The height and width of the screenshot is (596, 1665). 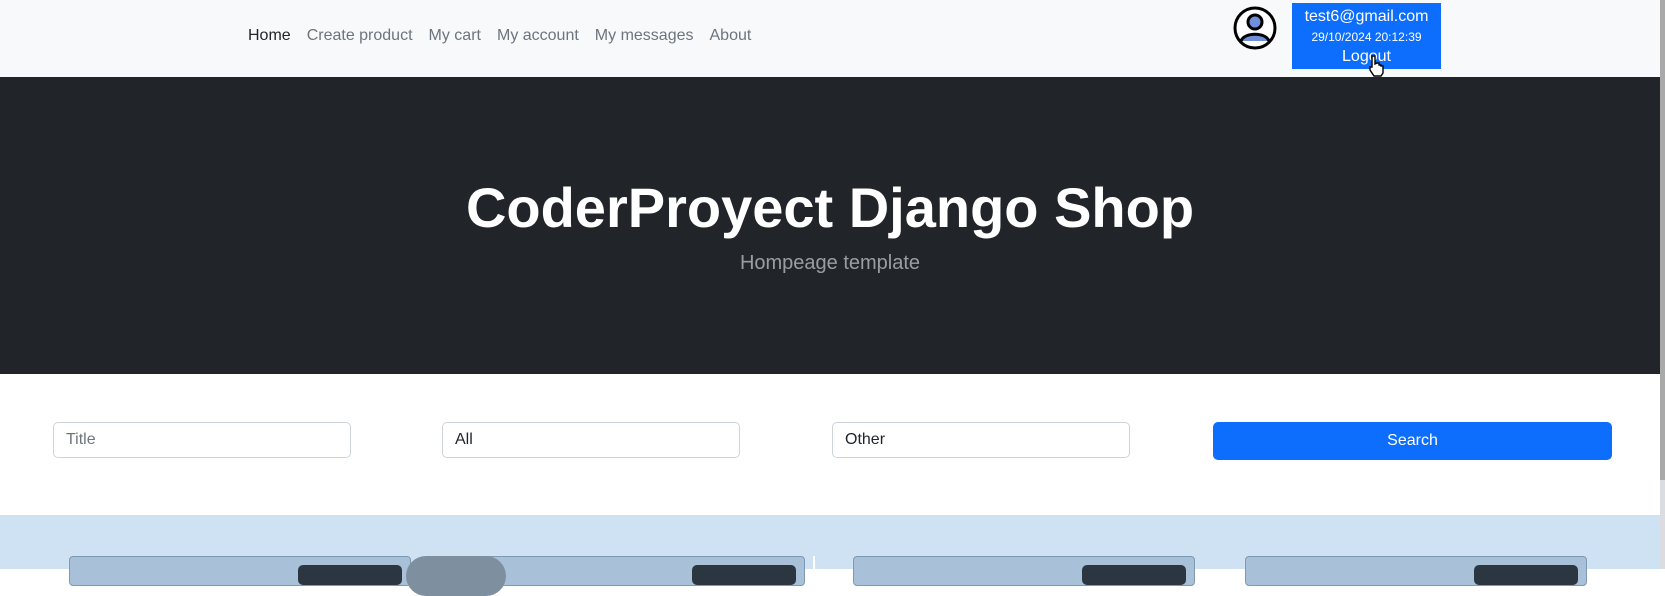 I want to click on nav-link-about: About, so click(x=731, y=36).